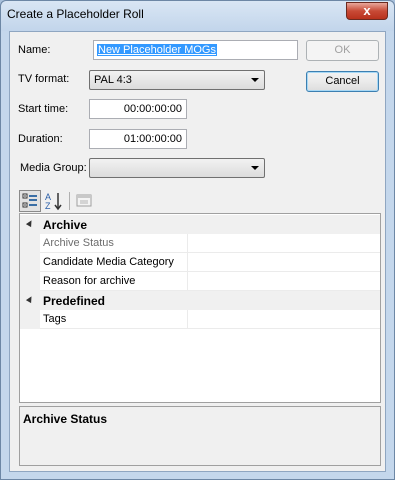 The image size is (395, 480). I want to click on category-label: Predefined, so click(74, 301).